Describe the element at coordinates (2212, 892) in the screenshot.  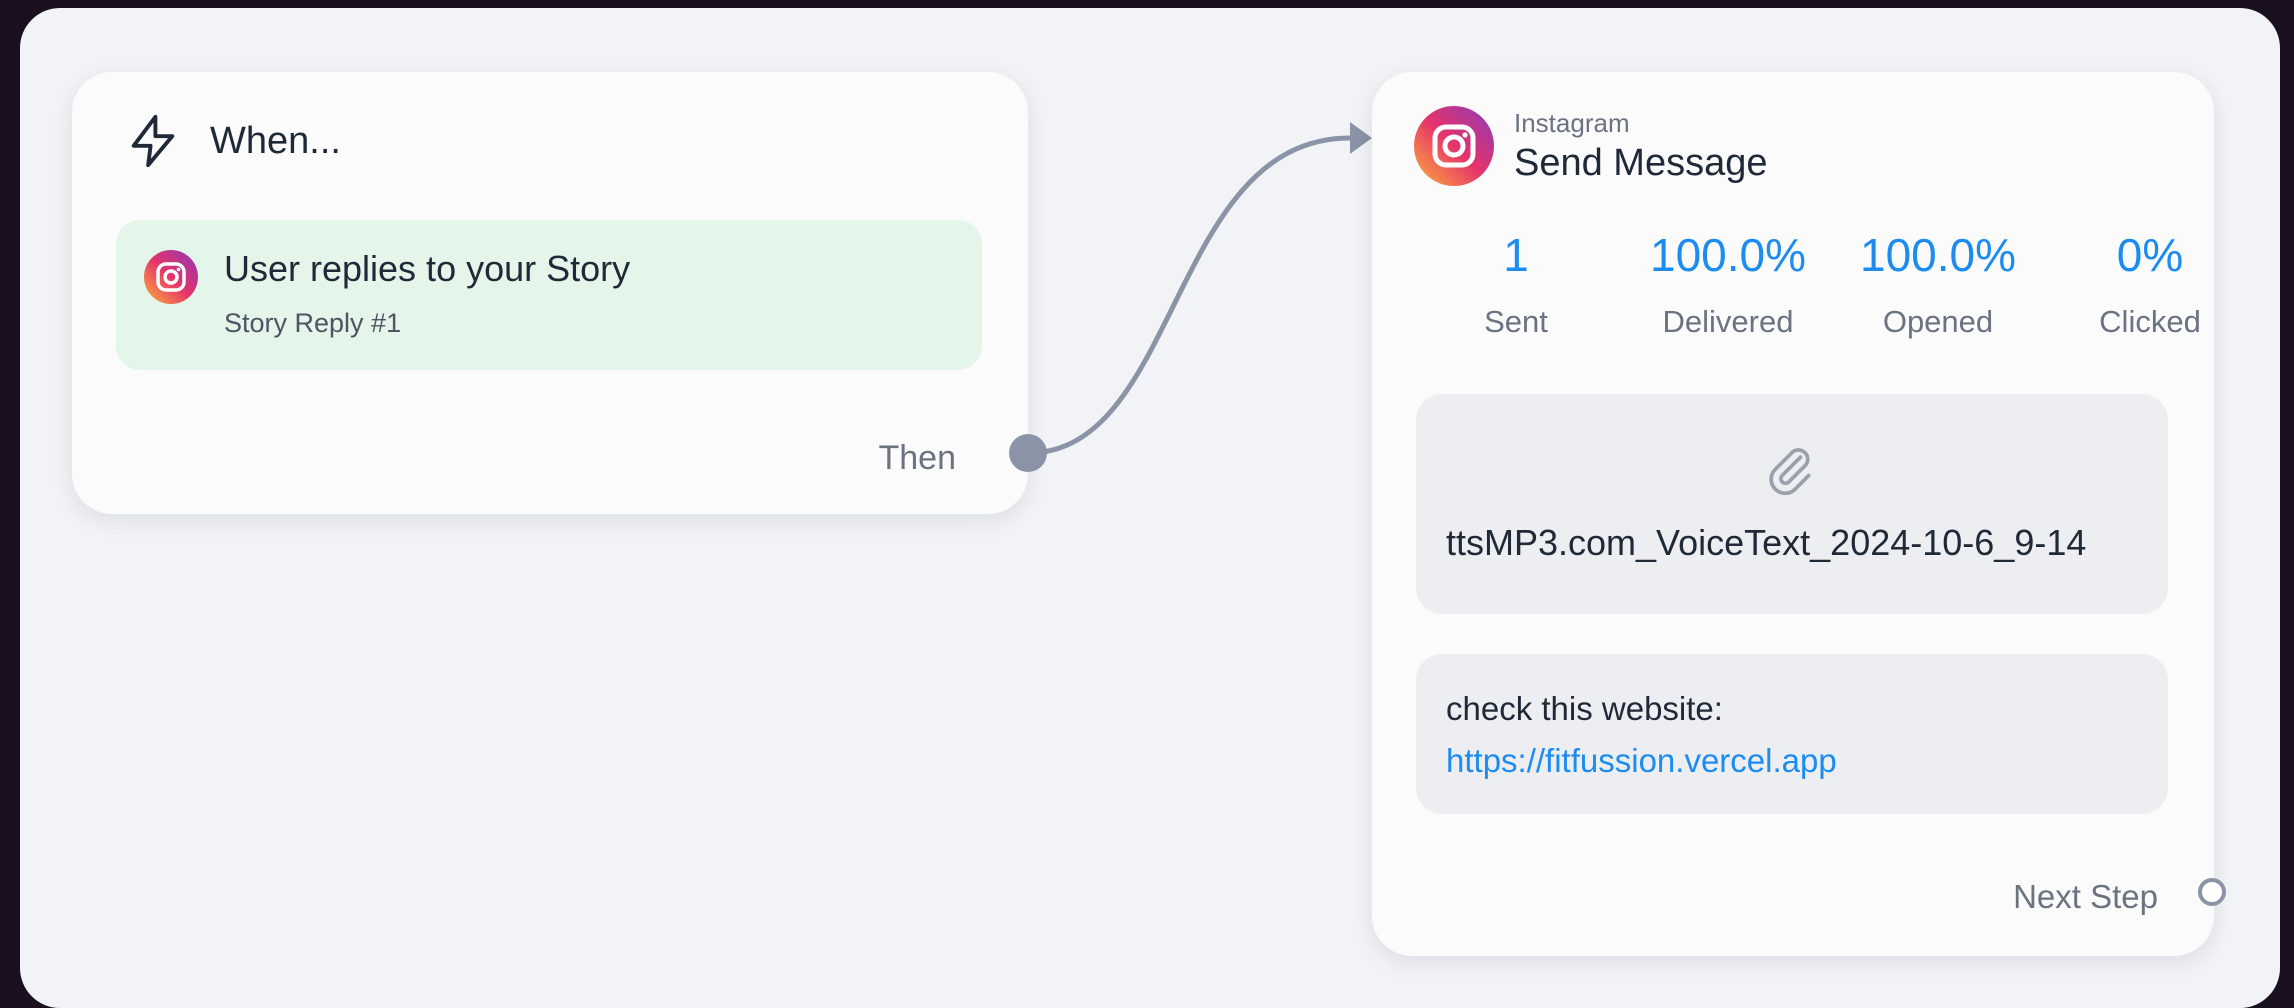
I see `next-step-handle` at that location.